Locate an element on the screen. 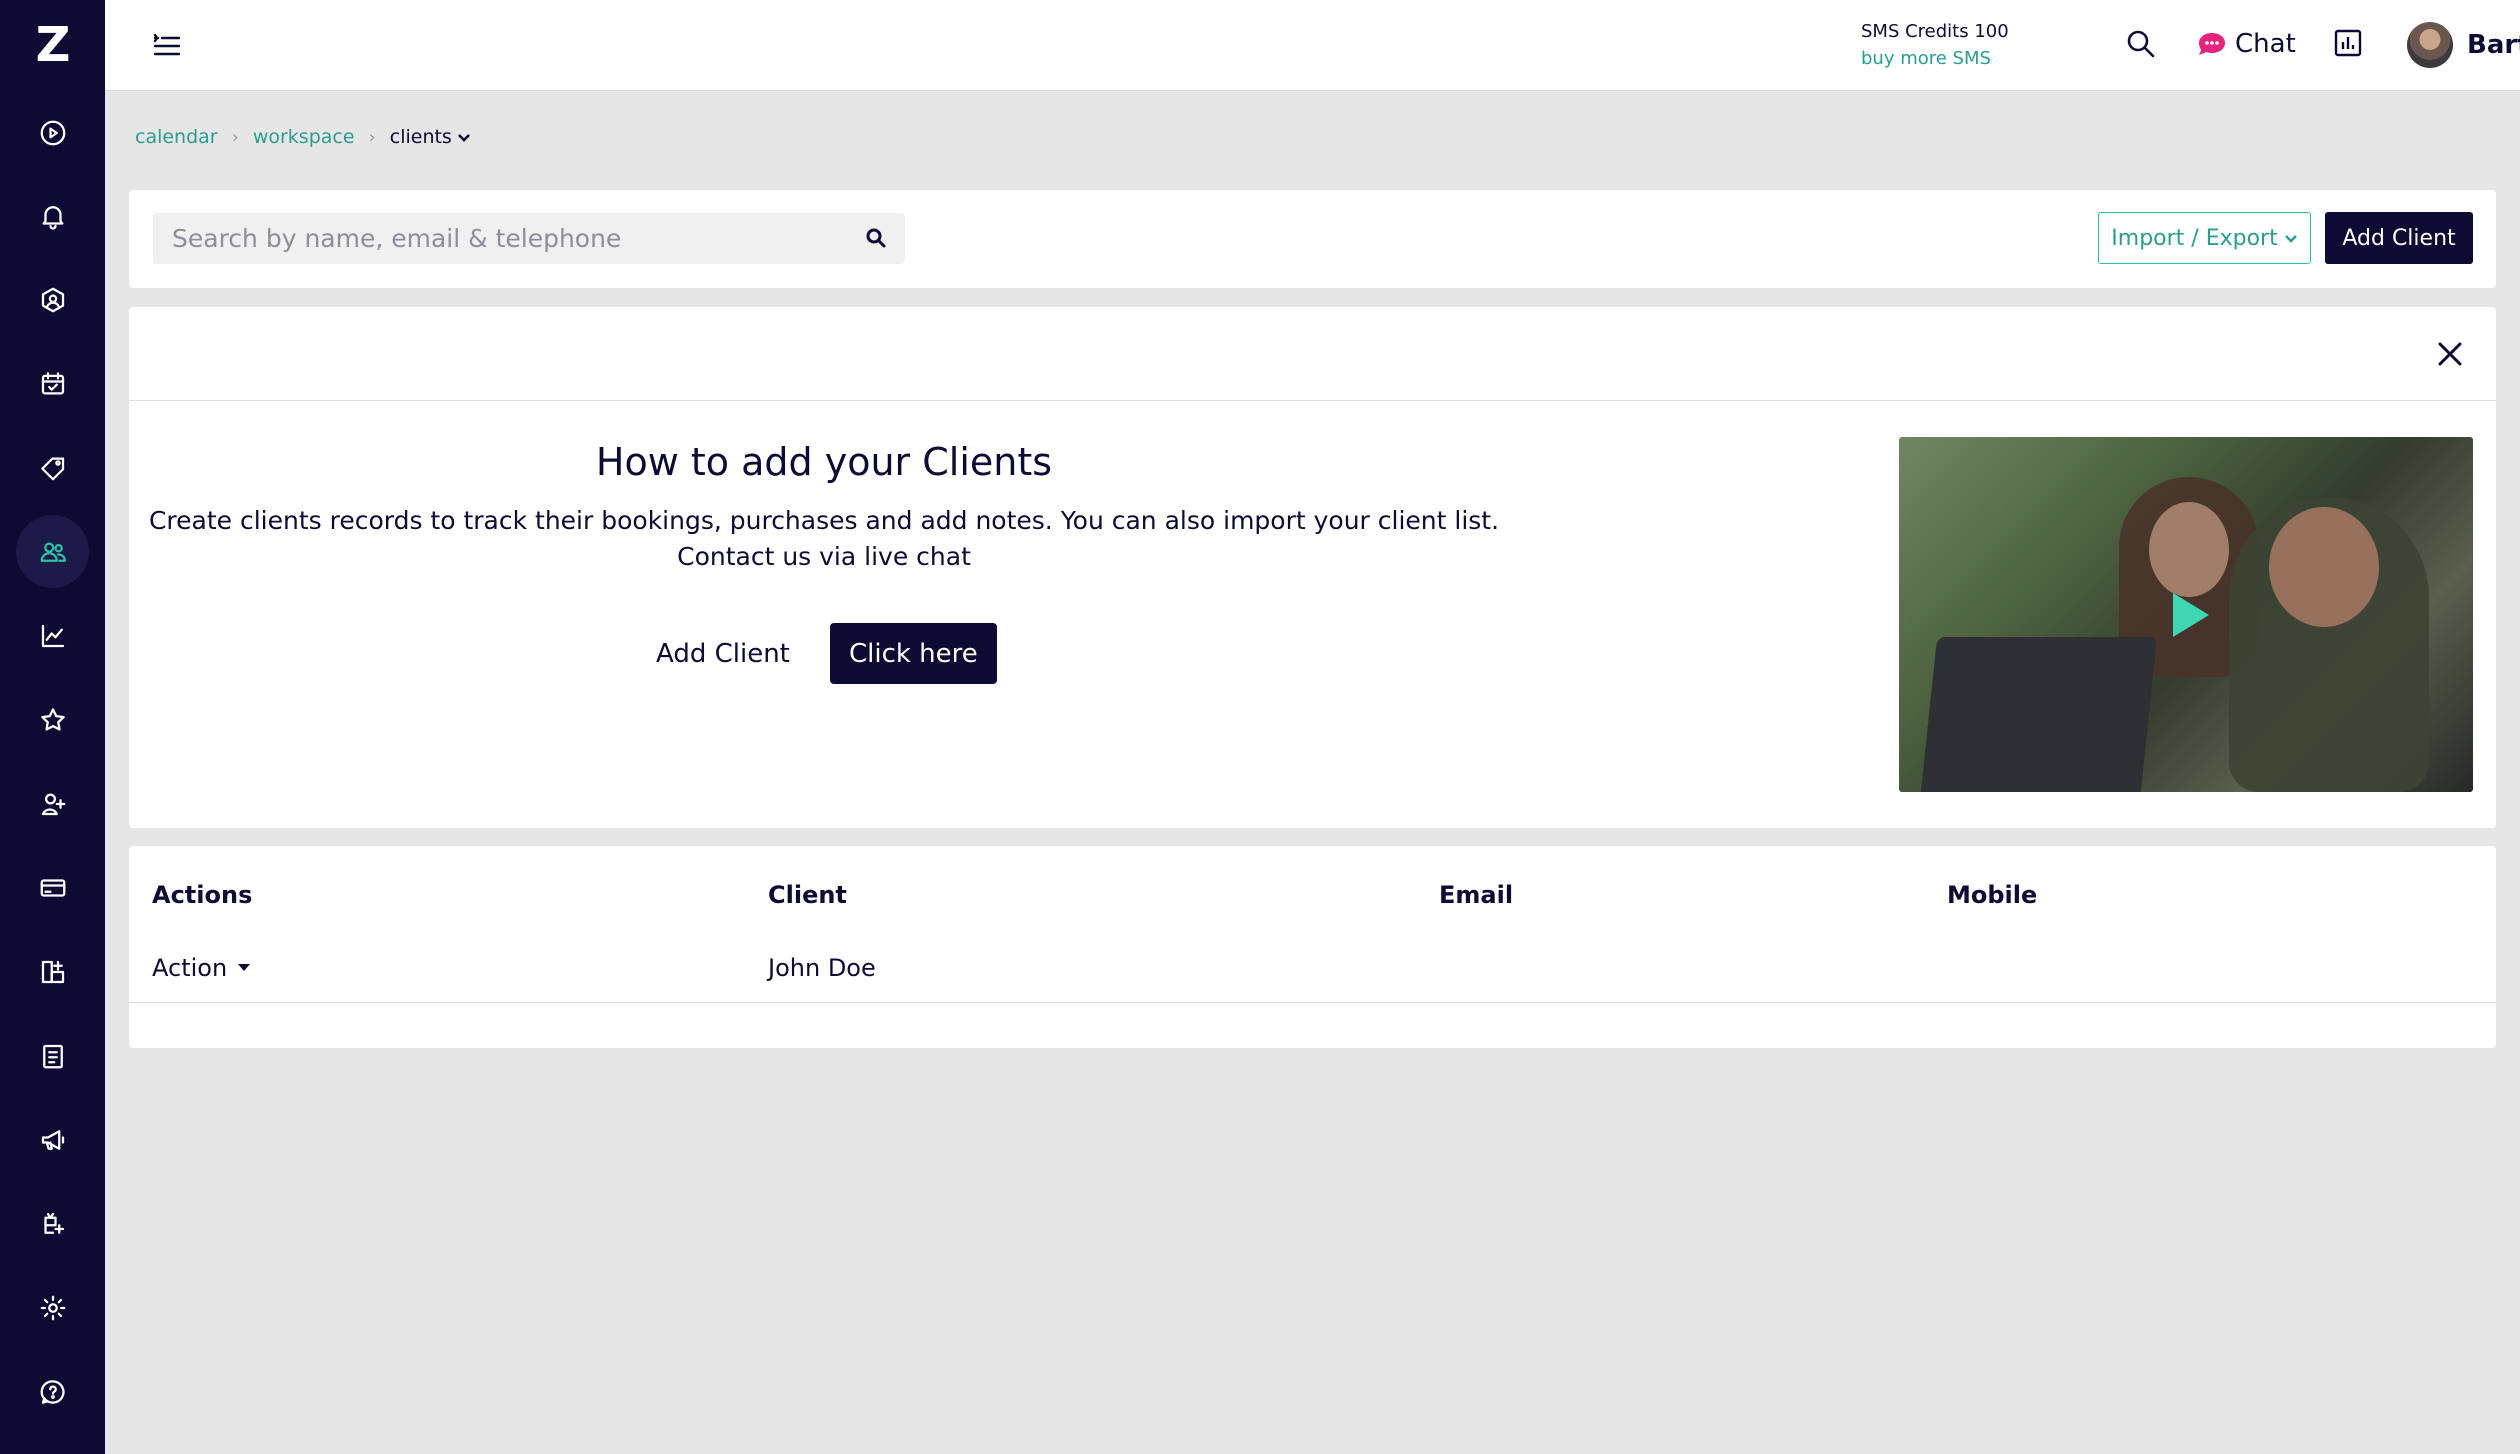 This screenshot has height=1454, width=2520. gear-icon is located at coordinates (52, 1307).